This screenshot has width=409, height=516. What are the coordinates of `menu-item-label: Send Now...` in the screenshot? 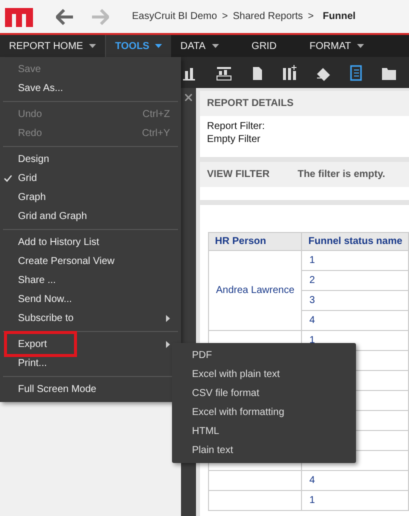 It's located at (45, 300).